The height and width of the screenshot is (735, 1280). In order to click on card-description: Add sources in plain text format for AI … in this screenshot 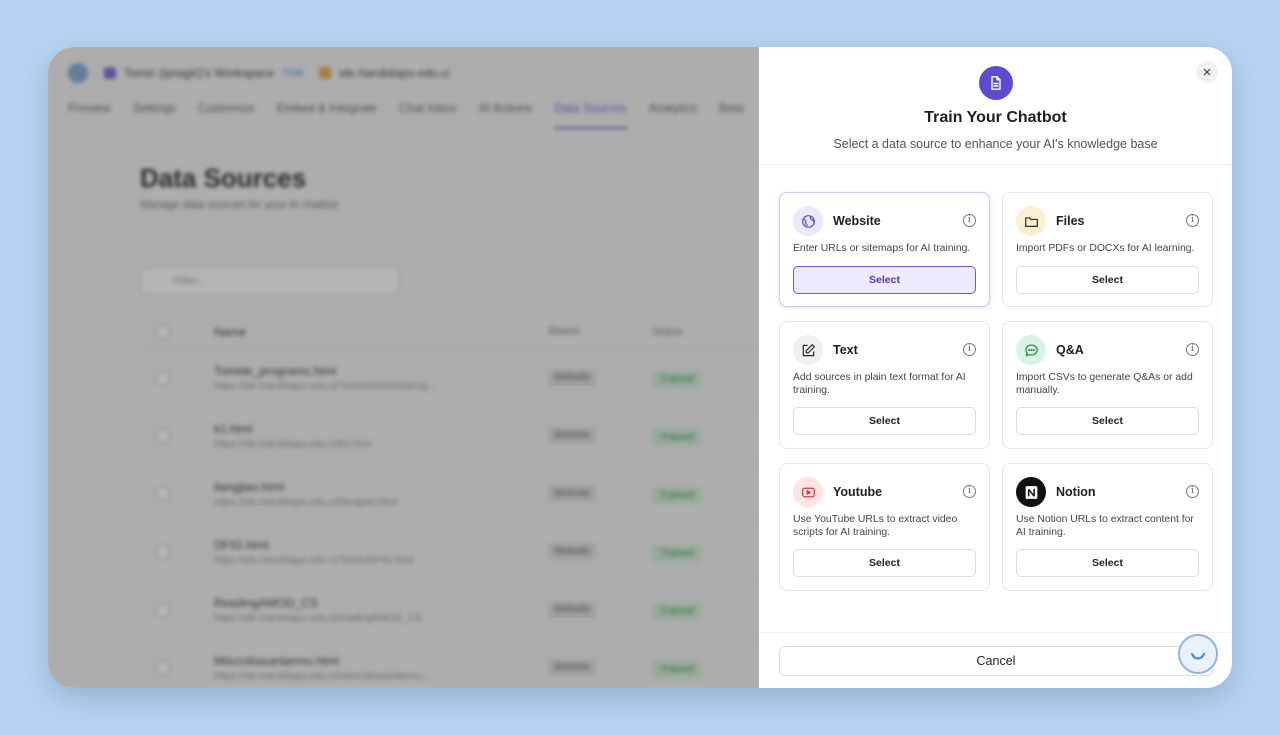, I will do `click(879, 384)`.